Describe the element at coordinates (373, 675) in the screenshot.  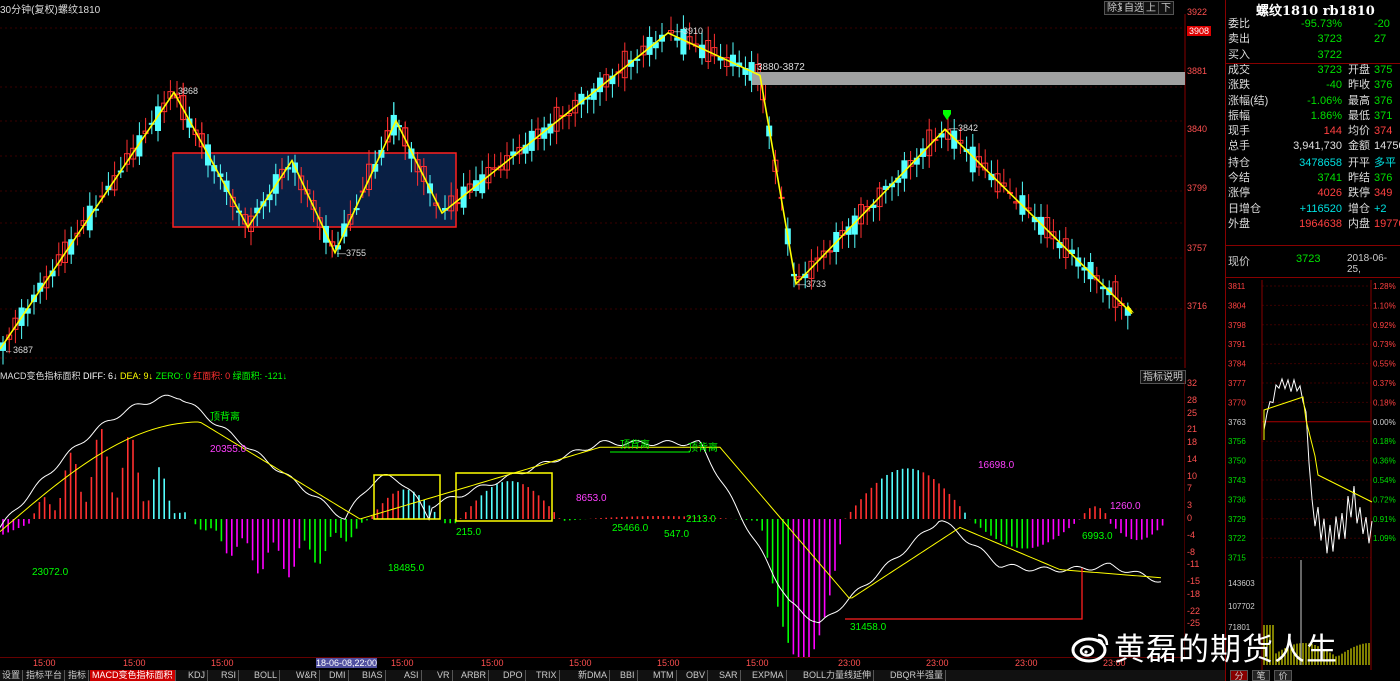
I see `indicator-tab: BIAS` at that location.